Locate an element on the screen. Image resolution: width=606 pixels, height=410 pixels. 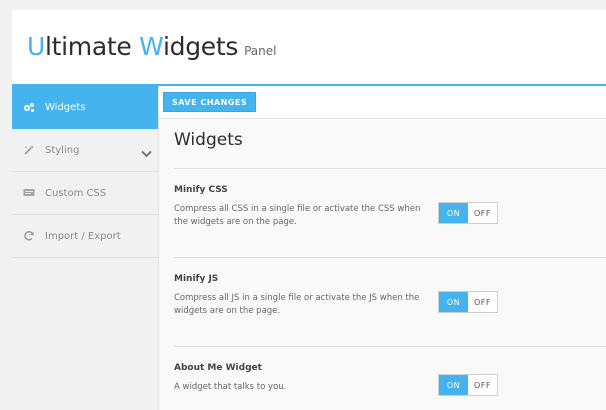
css-icon is located at coordinates (29, 193).